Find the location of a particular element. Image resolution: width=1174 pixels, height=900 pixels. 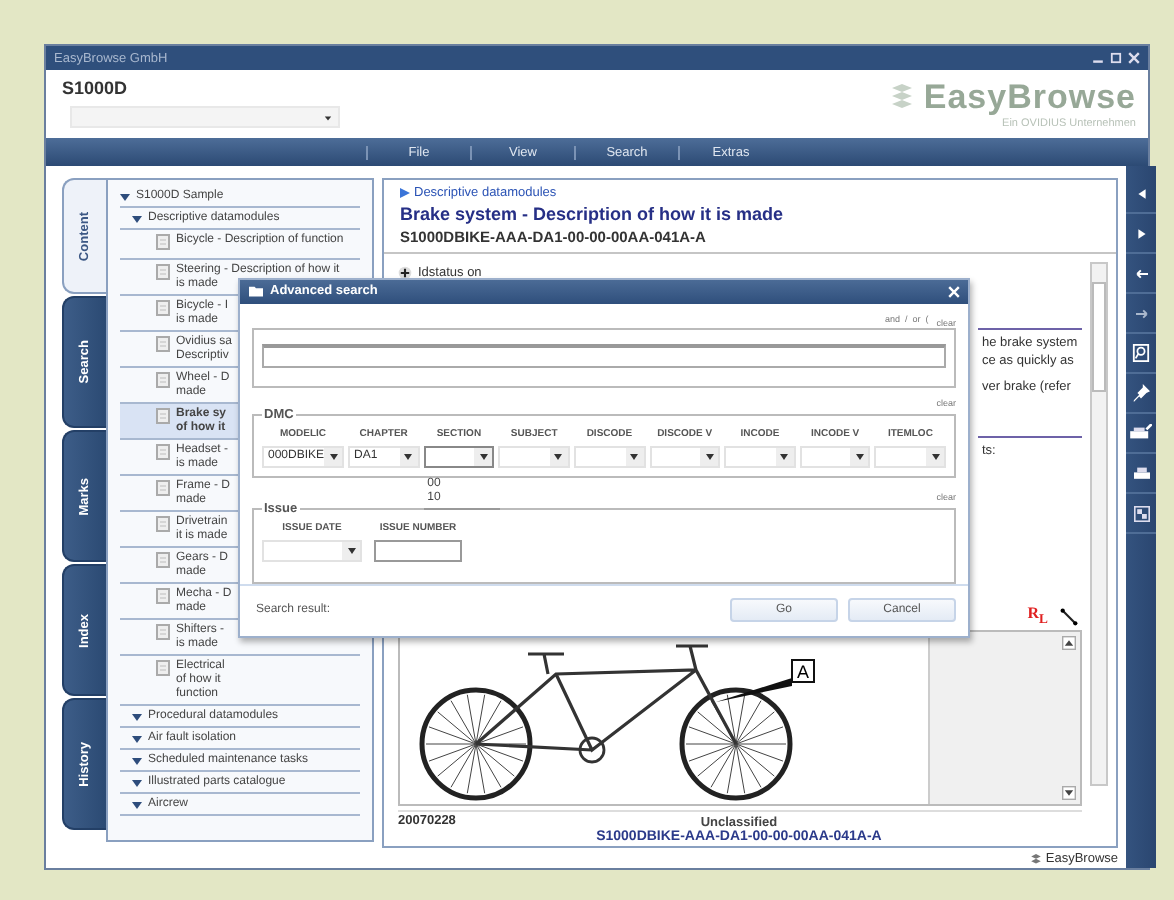

callout-label: A is located at coordinates (803, 672).